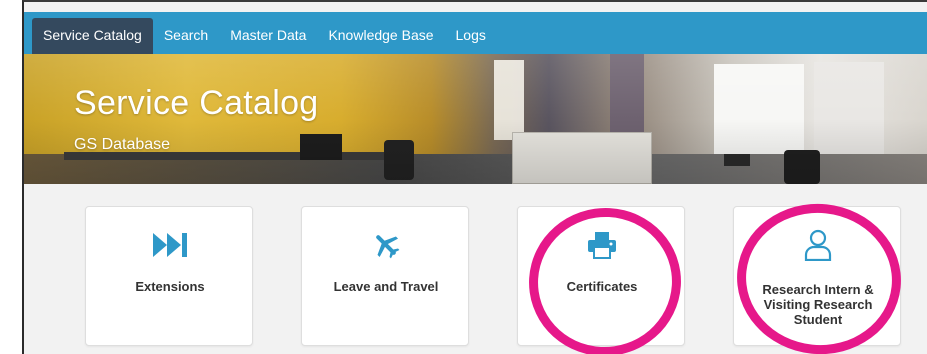  What do you see at coordinates (602, 245) in the screenshot?
I see `printer-icon` at bounding box center [602, 245].